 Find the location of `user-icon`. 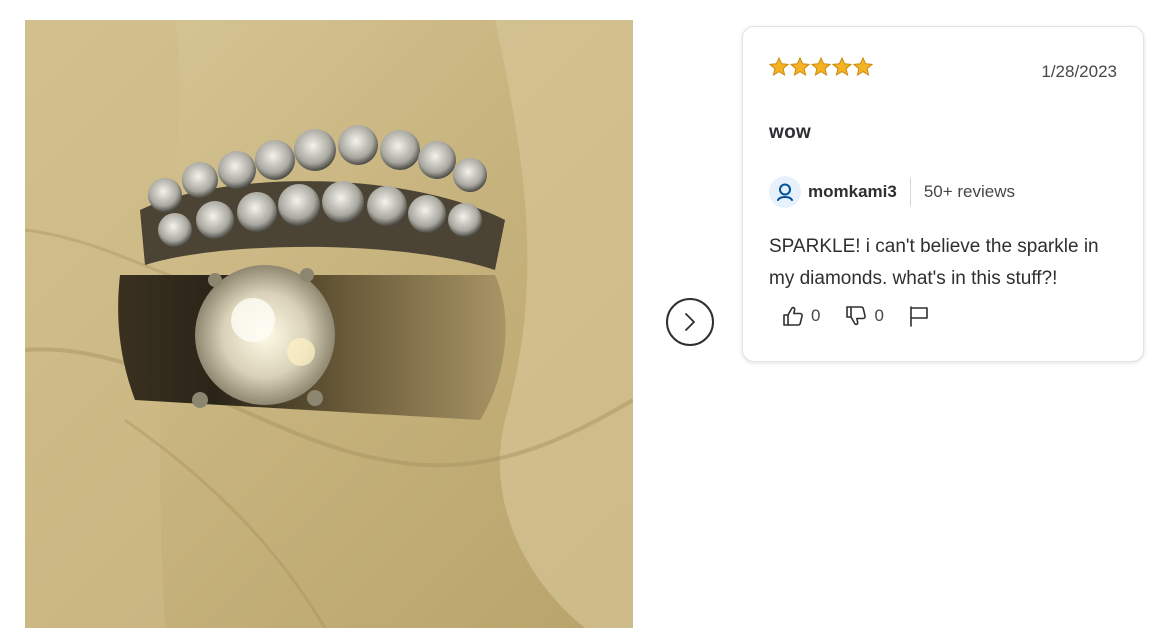

user-icon is located at coordinates (785, 192).